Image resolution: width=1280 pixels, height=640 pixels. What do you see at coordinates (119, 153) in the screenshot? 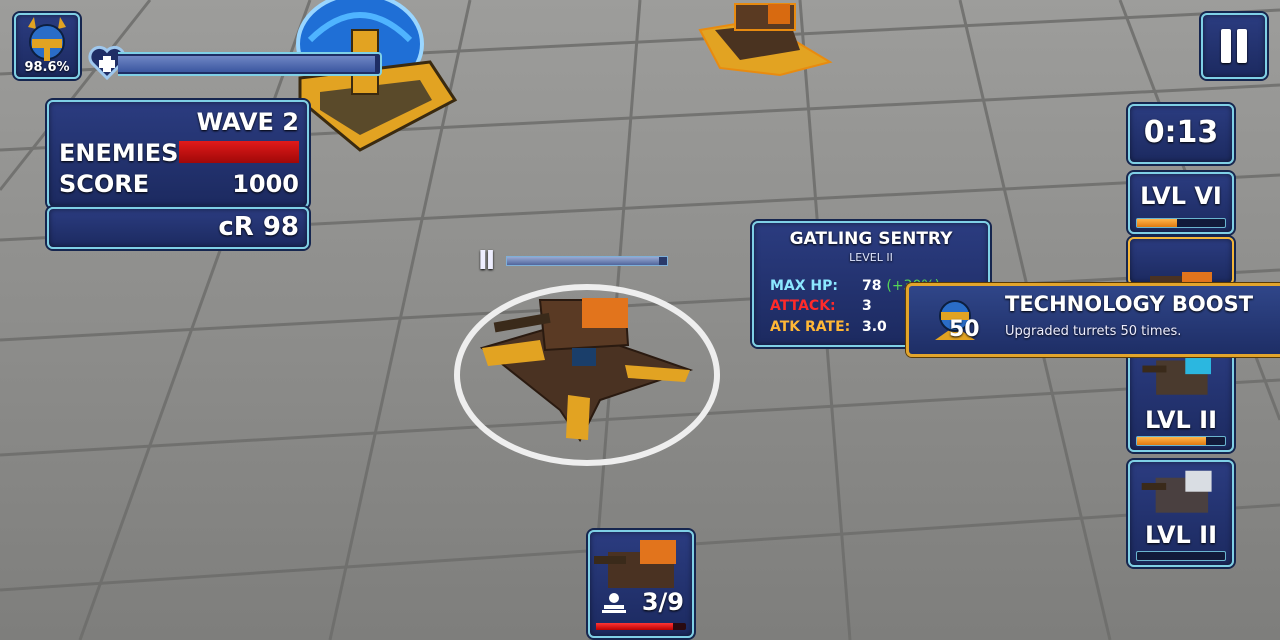
I see `enemies-label: ENEMIES` at bounding box center [119, 153].